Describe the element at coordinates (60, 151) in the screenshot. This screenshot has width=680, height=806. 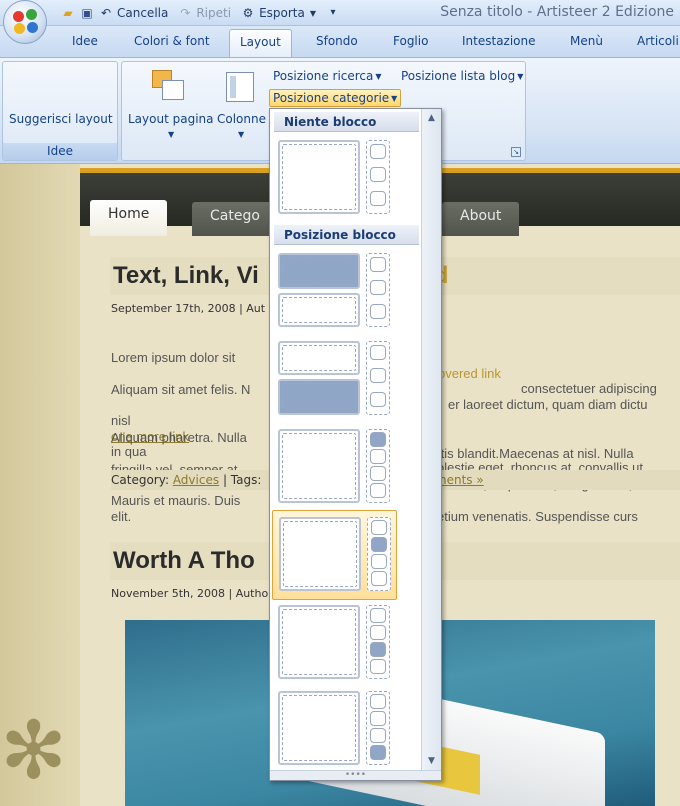
I see `ideas-group-label: Idee` at that location.